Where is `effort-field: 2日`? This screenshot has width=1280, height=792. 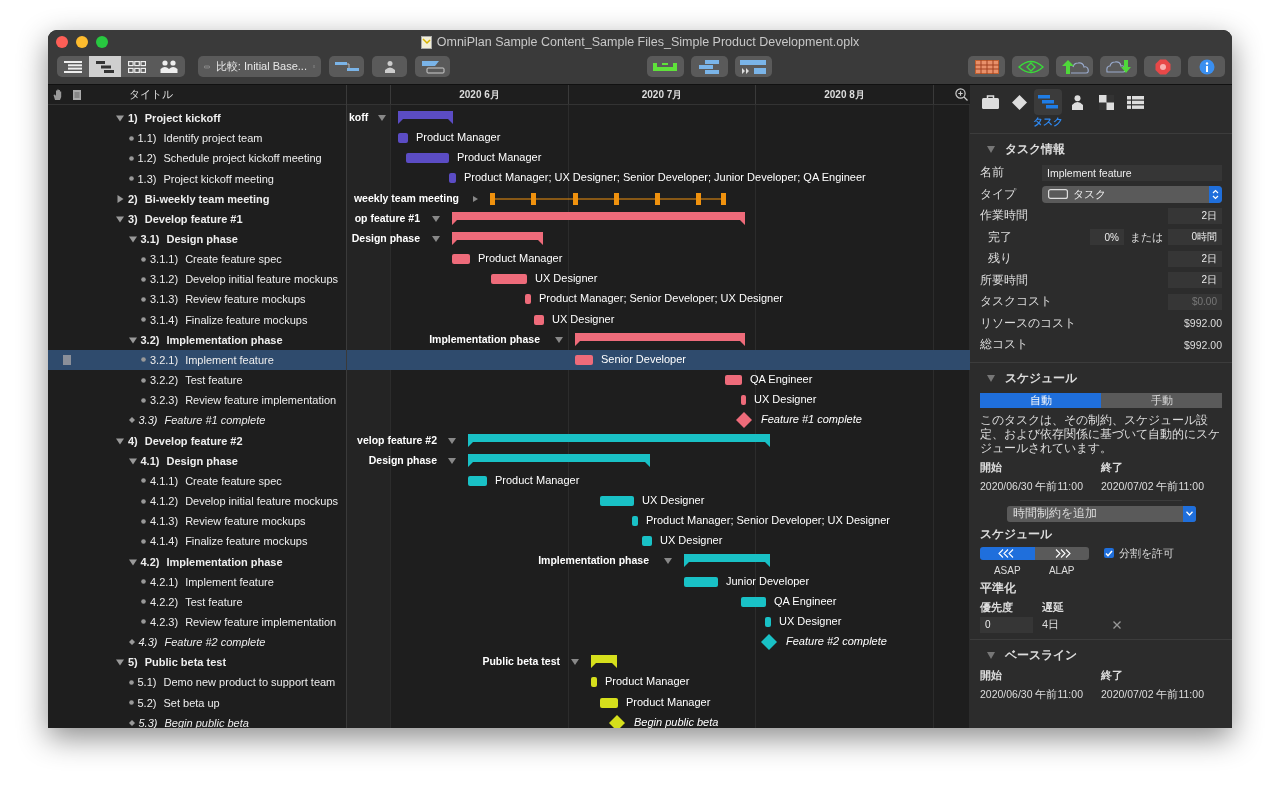 effort-field: 2日 is located at coordinates (1195, 215).